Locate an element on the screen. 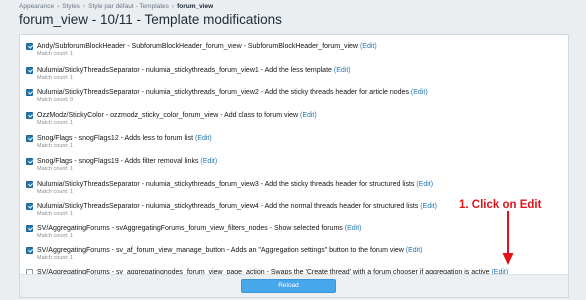 The image size is (586, 300). breadcrumb-current: forum_view is located at coordinates (195, 6).